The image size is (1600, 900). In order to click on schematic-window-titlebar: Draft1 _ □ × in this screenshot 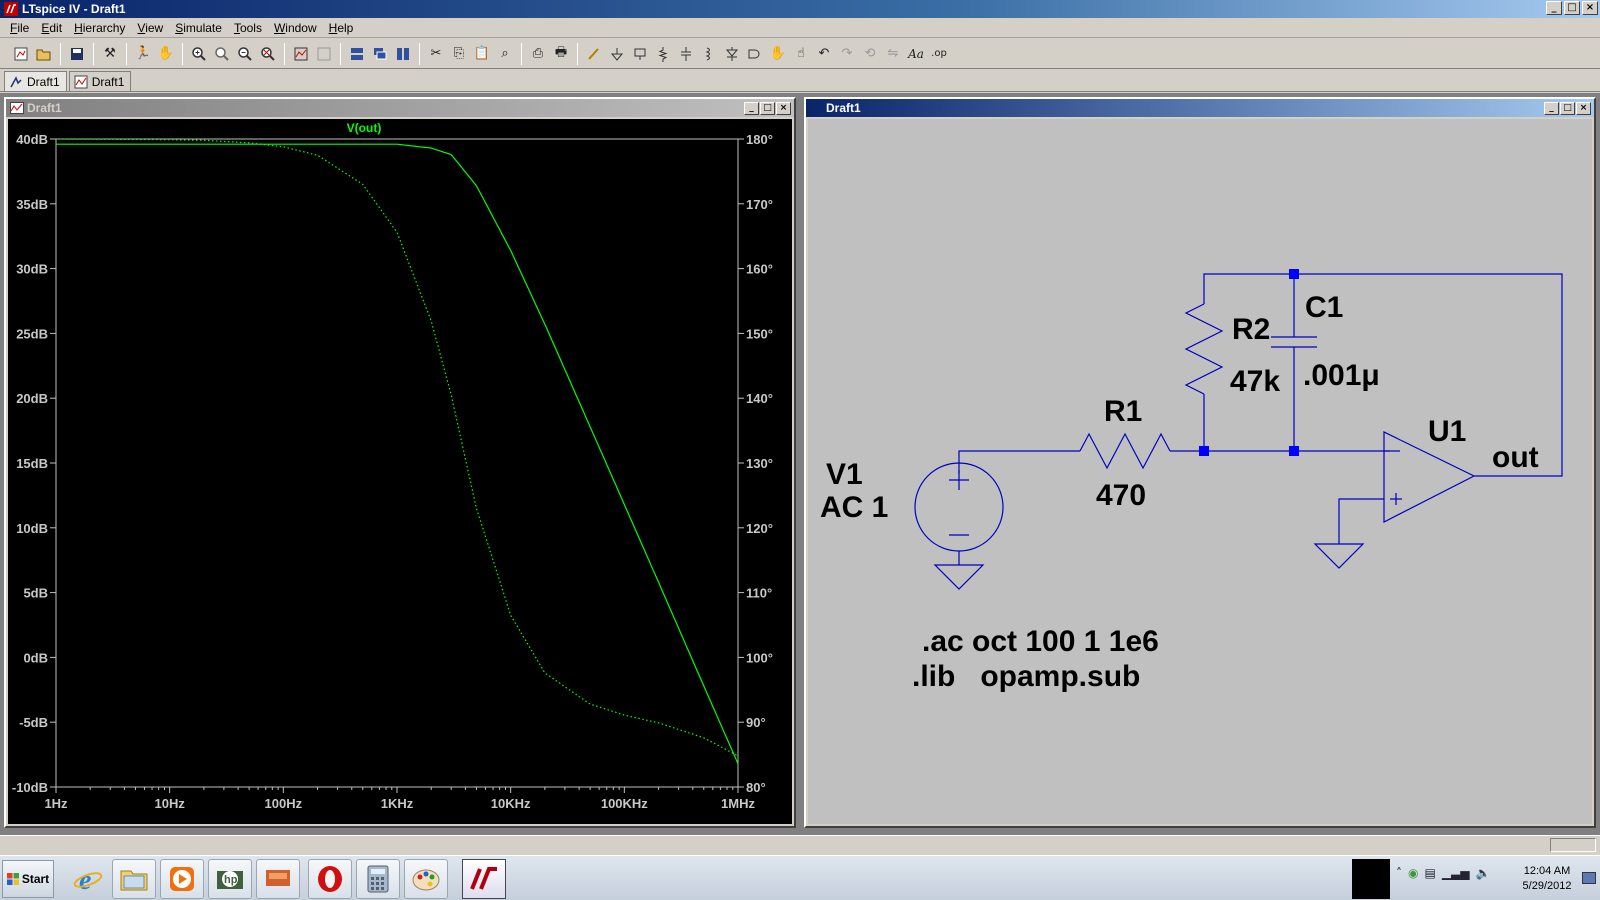, I will do `click(1200, 108)`.